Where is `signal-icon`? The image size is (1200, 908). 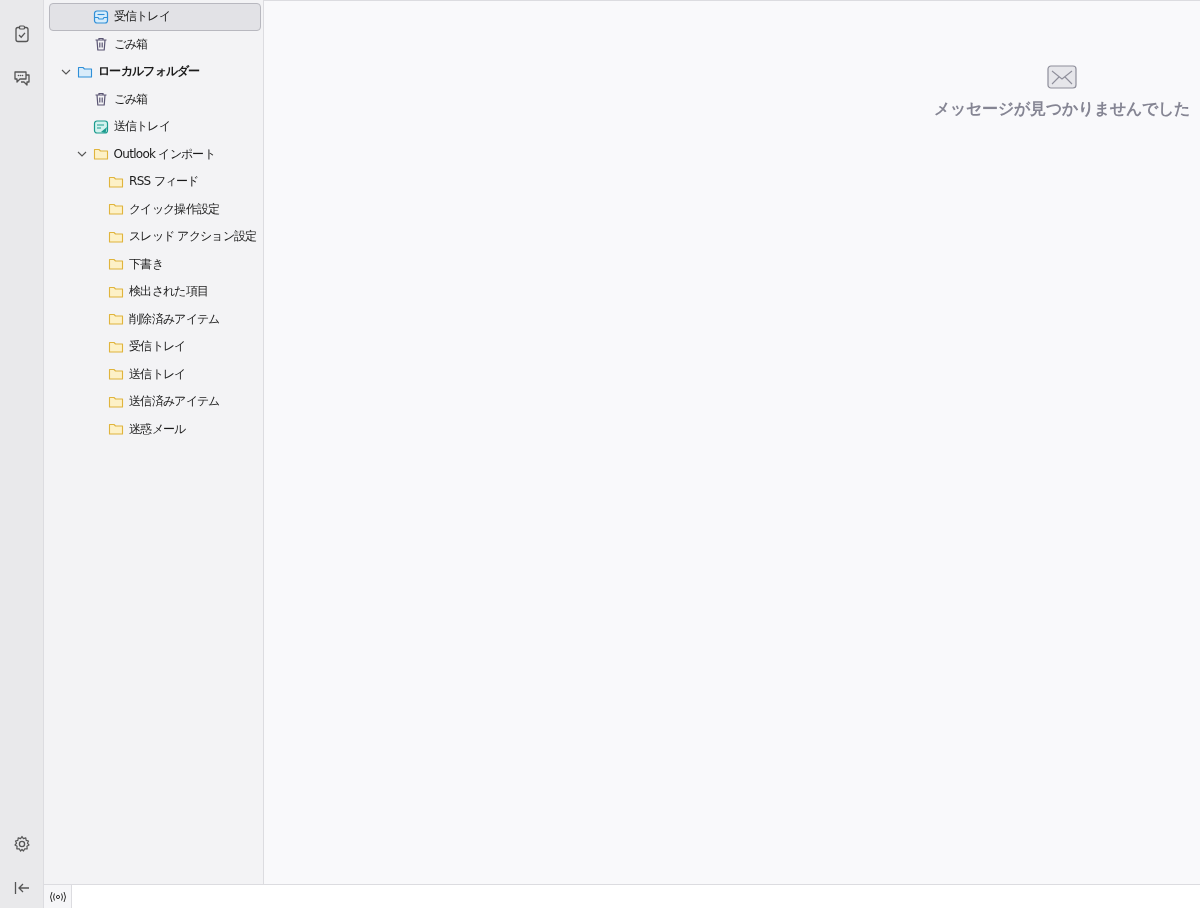 signal-icon is located at coordinates (57, 896).